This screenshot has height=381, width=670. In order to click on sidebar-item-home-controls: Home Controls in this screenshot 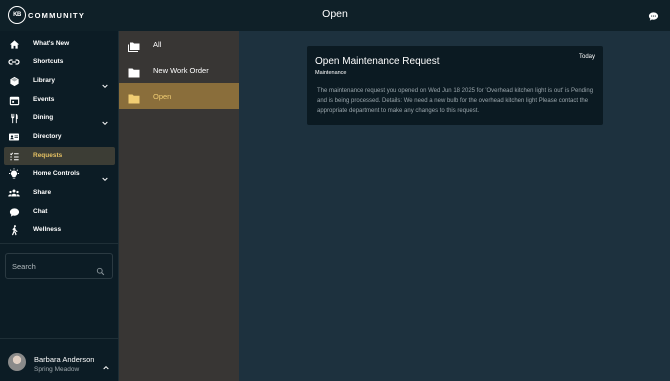, I will do `click(59, 174)`.